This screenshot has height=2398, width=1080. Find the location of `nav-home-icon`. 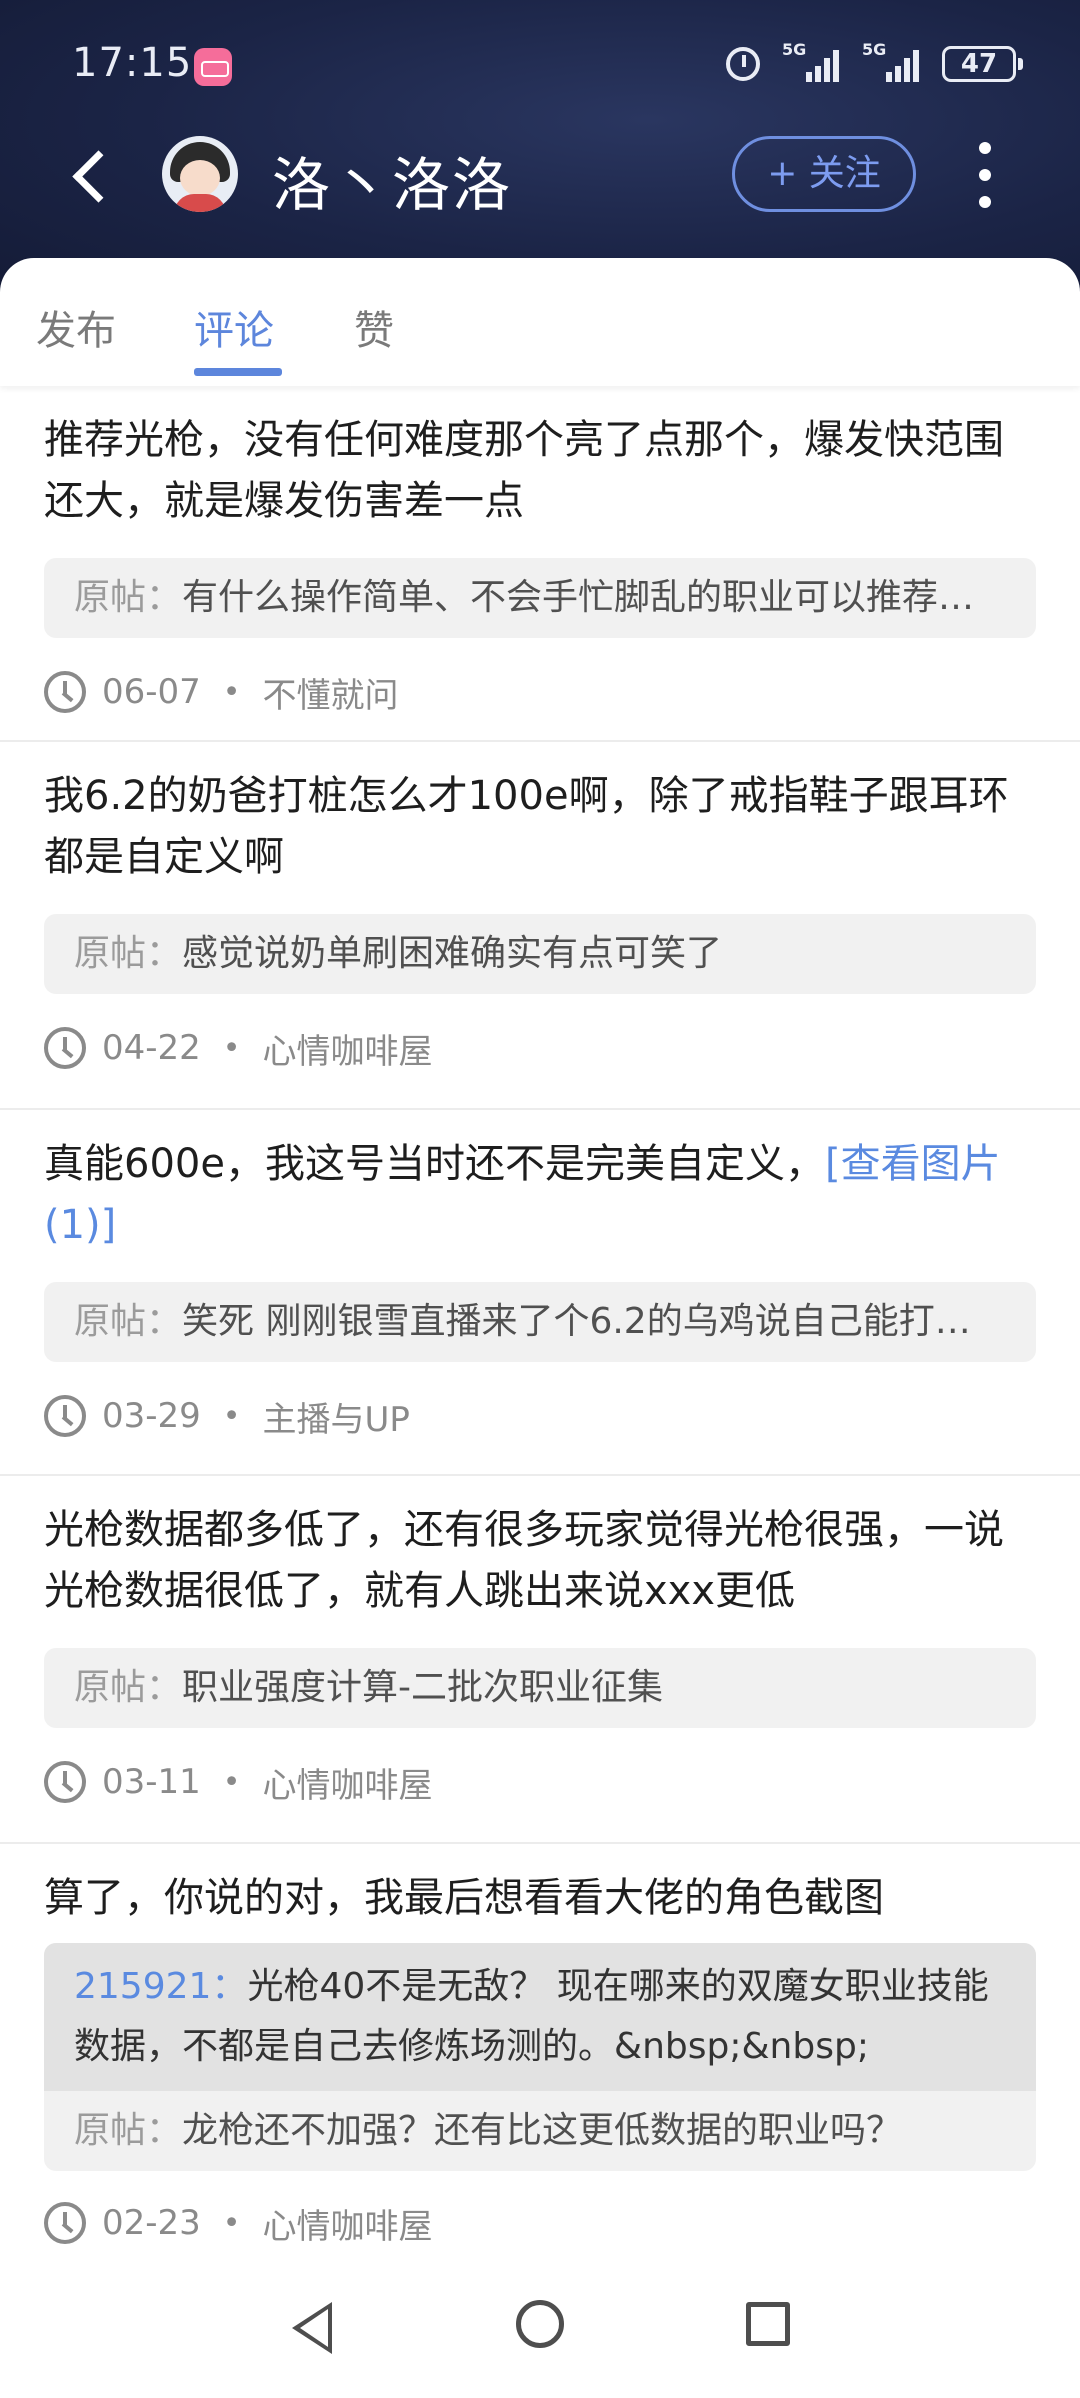

nav-home-icon is located at coordinates (540, 2324).